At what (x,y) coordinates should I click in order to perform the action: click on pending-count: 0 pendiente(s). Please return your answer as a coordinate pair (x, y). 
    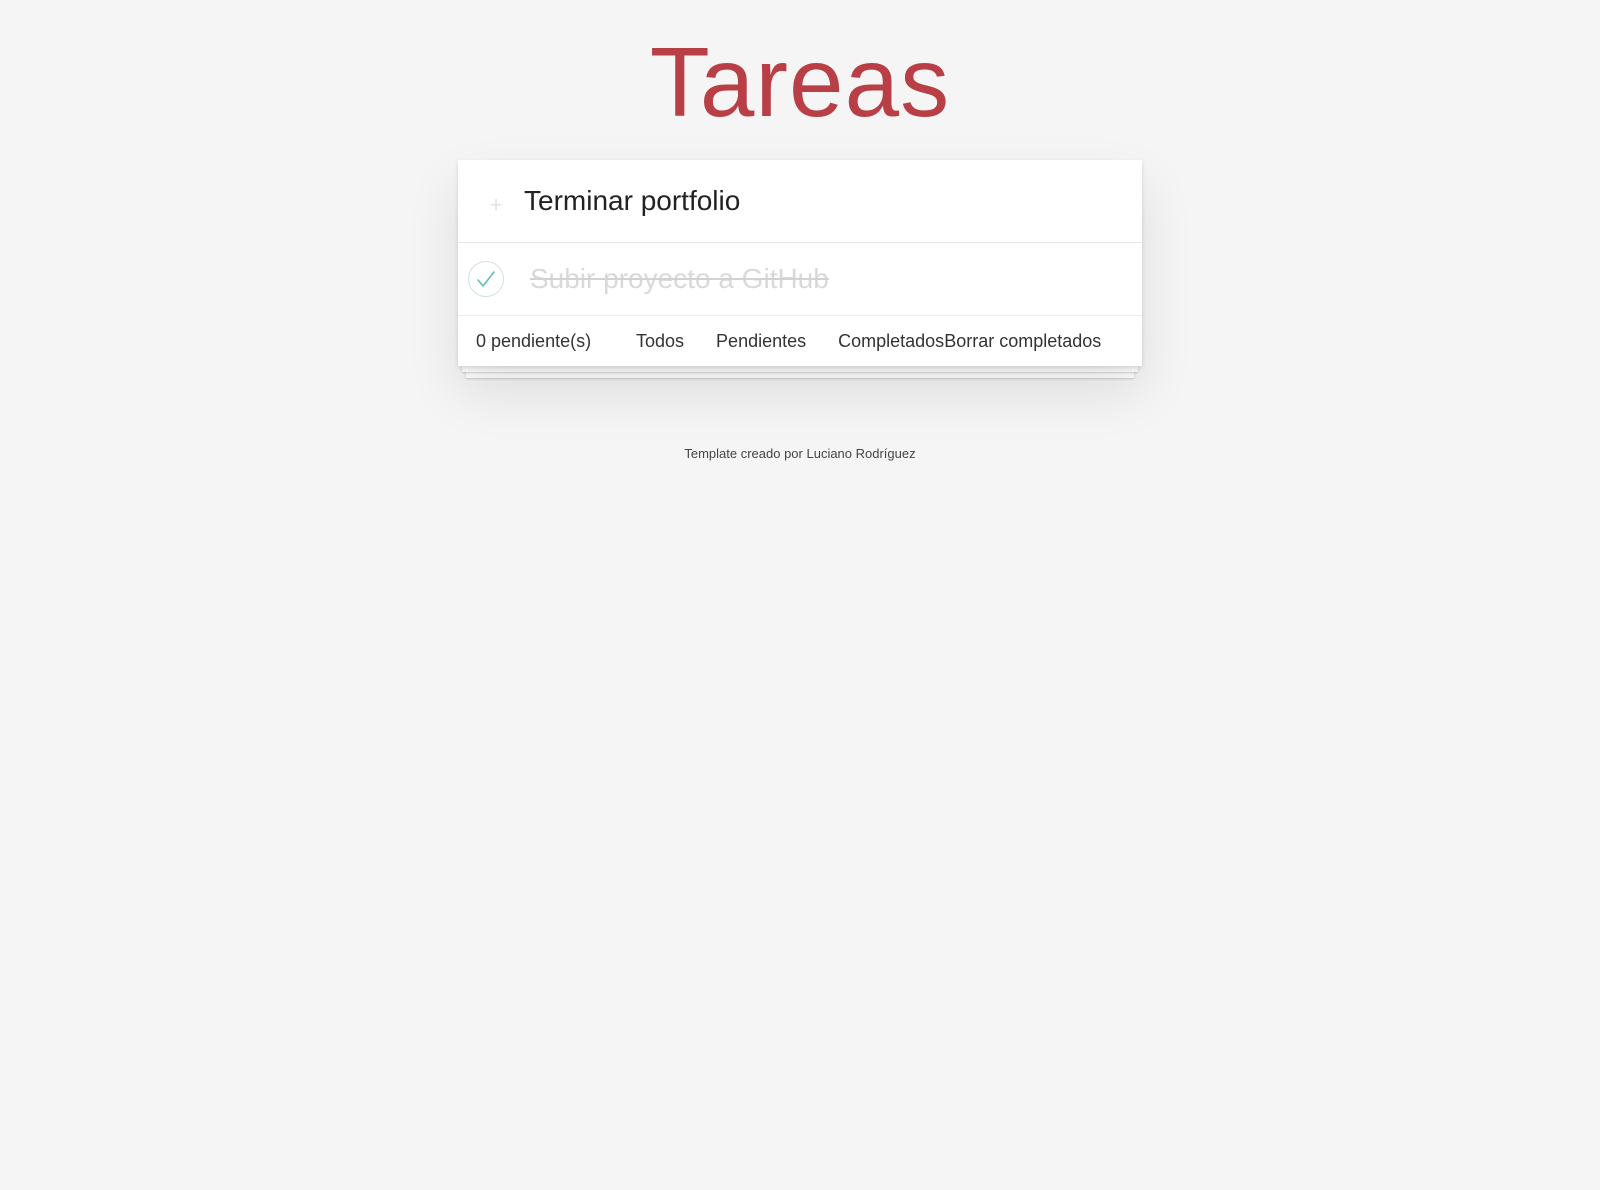
    Looking at the image, I should click on (534, 340).